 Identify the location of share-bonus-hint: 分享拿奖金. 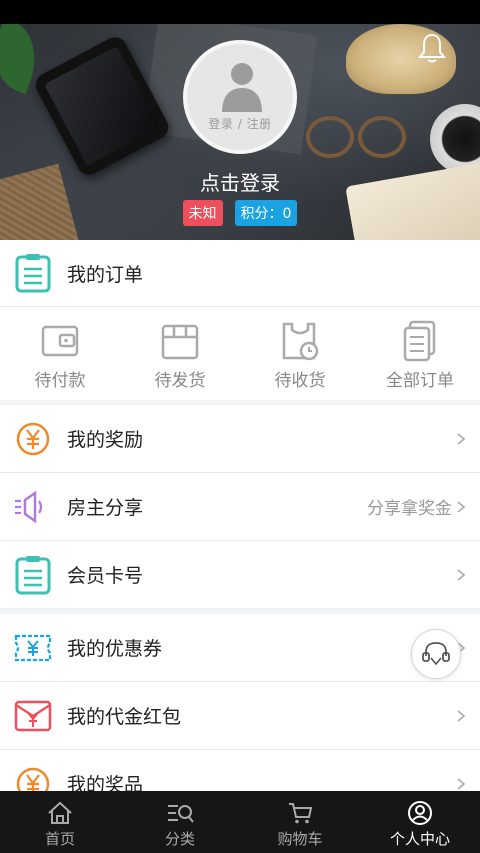
(409, 509).